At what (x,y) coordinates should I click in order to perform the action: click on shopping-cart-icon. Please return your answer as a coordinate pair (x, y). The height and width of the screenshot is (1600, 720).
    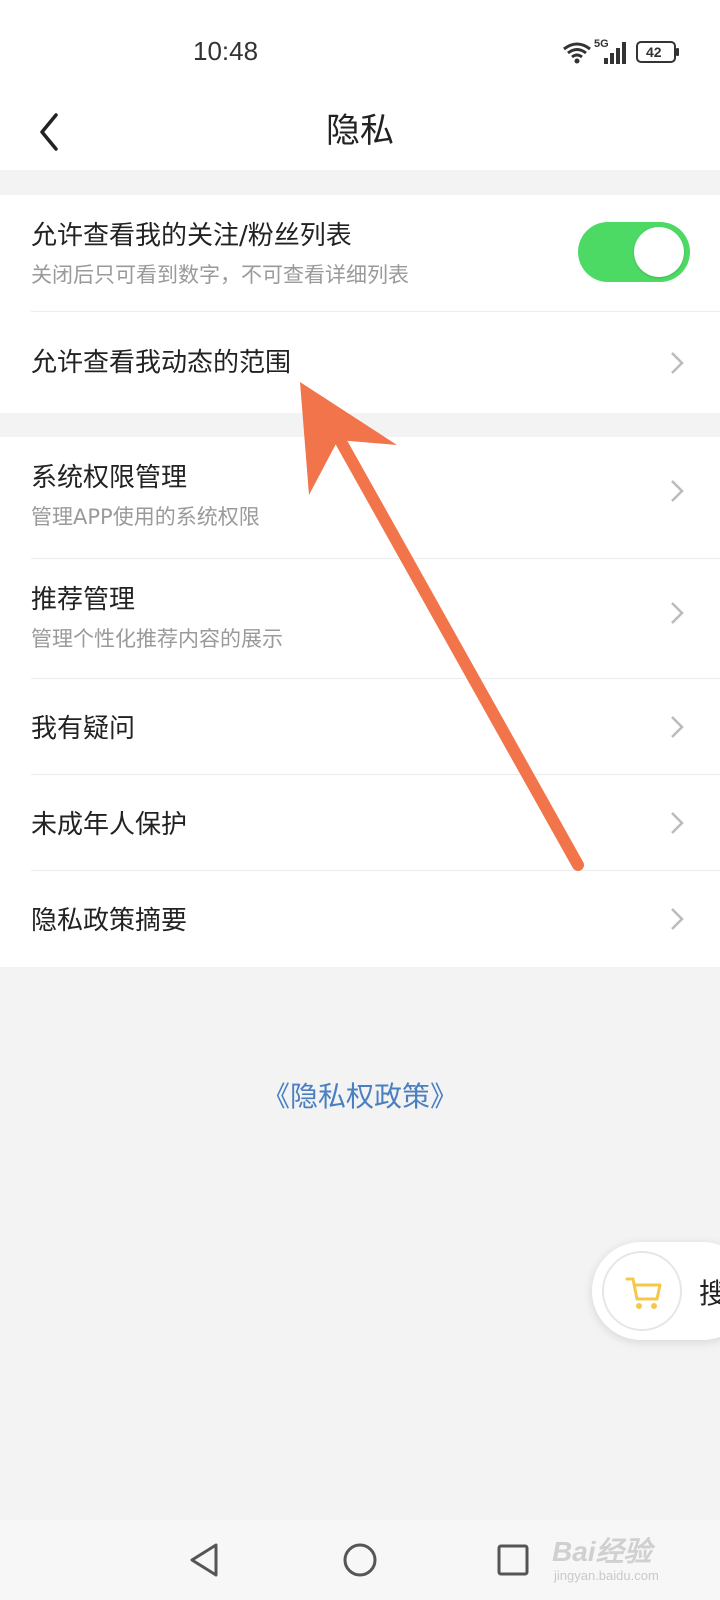
    Looking at the image, I should click on (643, 1293).